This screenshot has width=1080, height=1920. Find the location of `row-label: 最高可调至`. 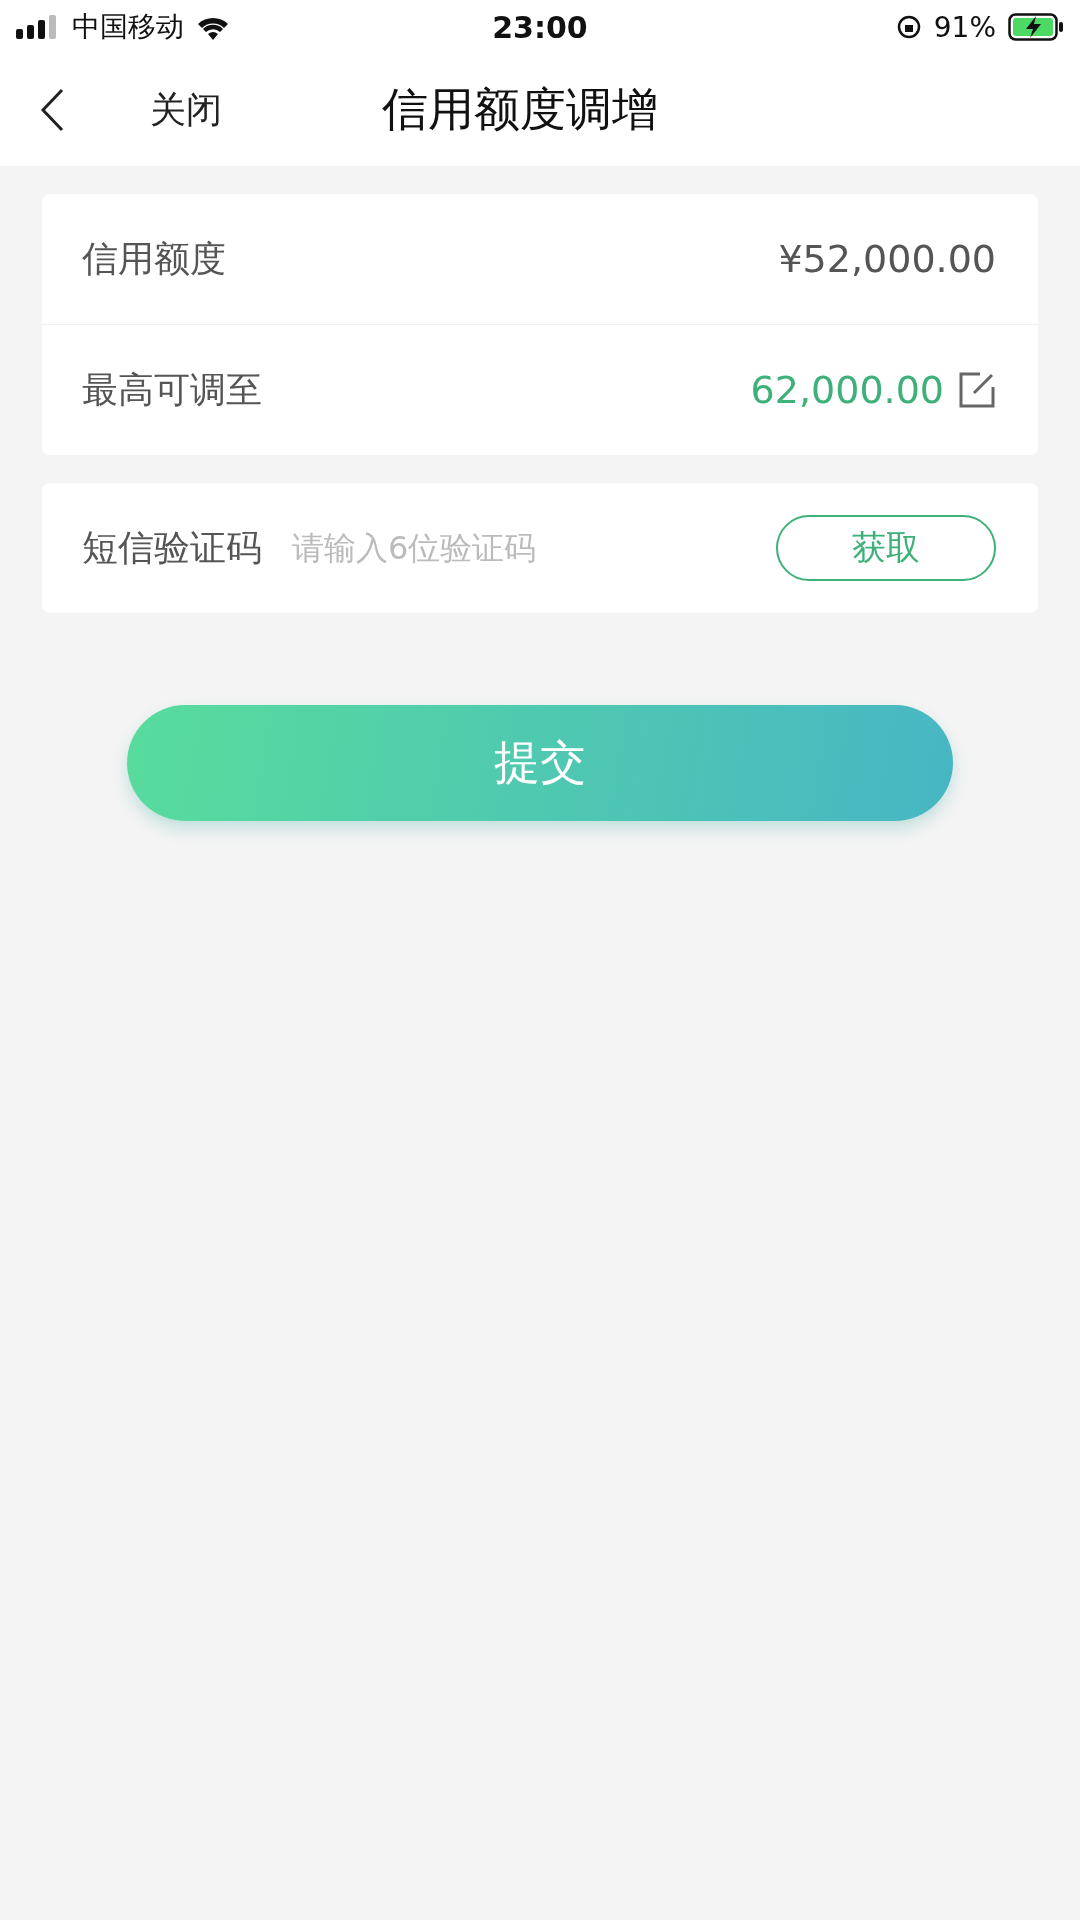

row-label: 最高可调至 is located at coordinates (172, 389).